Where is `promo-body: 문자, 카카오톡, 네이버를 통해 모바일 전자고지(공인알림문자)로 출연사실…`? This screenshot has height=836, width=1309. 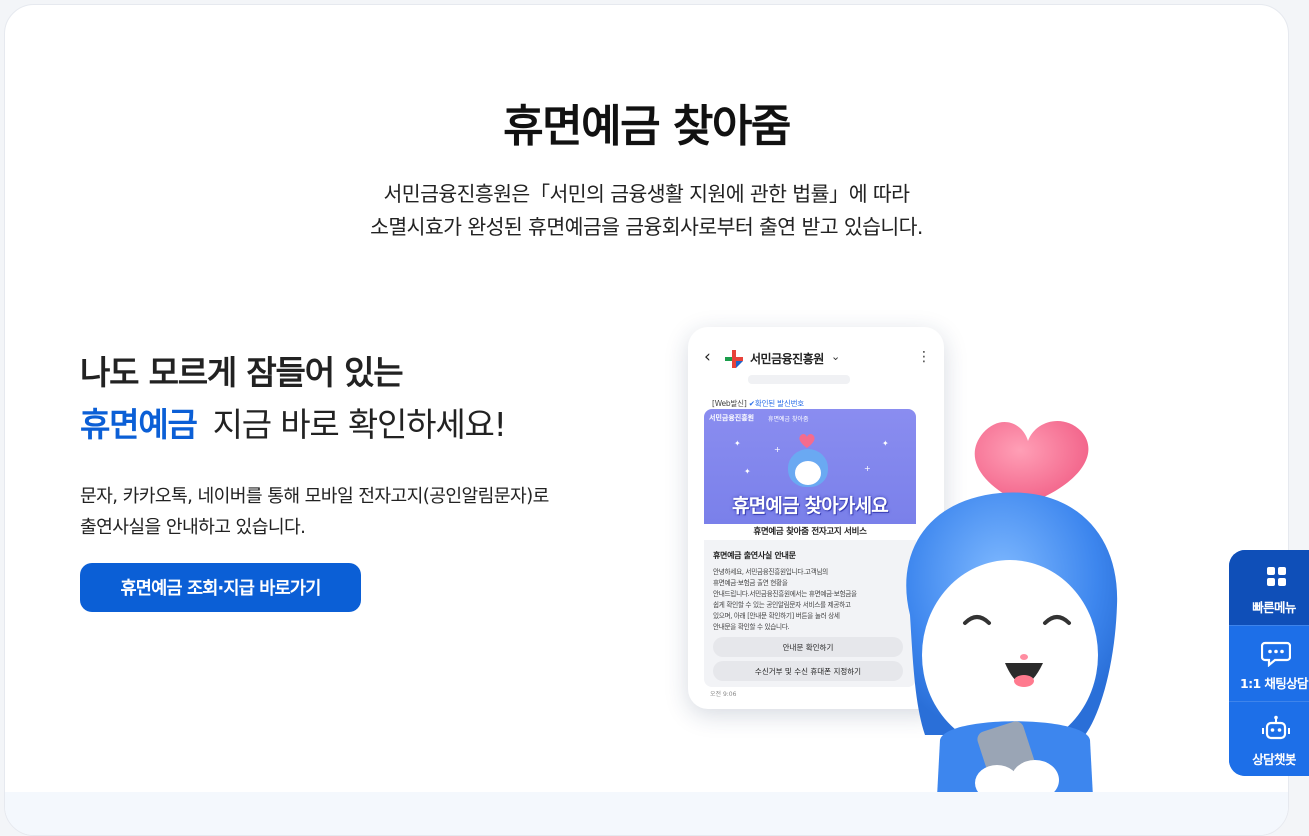
promo-body: 문자, 카카오톡, 네이버를 통해 모바일 전자고지(공인알림문자)로 출연사실… is located at coordinates (314, 512).